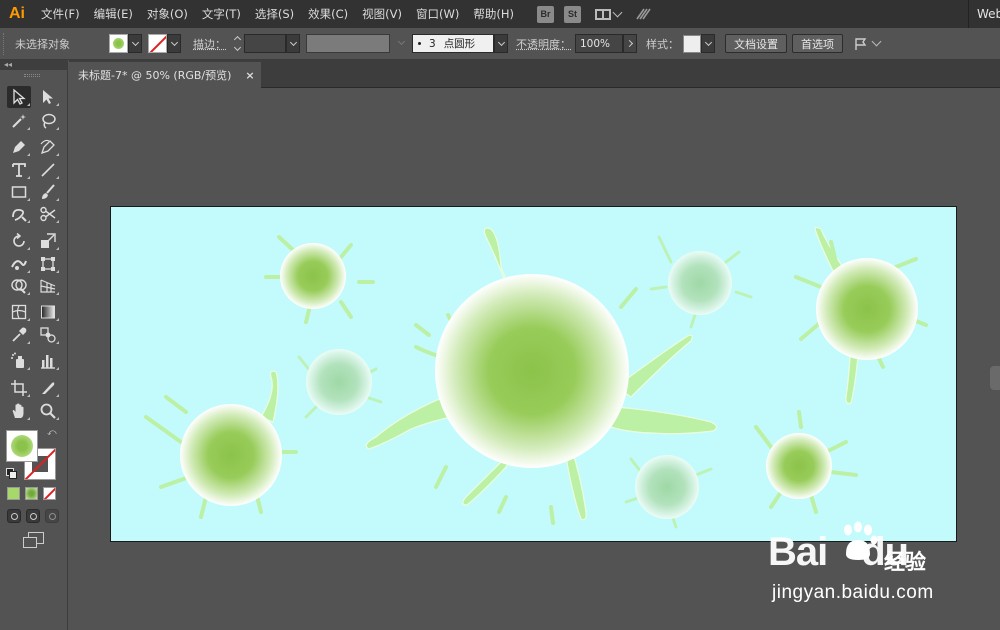  What do you see at coordinates (34, 65) in the screenshot?
I see `toolbar-collapse-button: ◂◂` at bounding box center [34, 65].